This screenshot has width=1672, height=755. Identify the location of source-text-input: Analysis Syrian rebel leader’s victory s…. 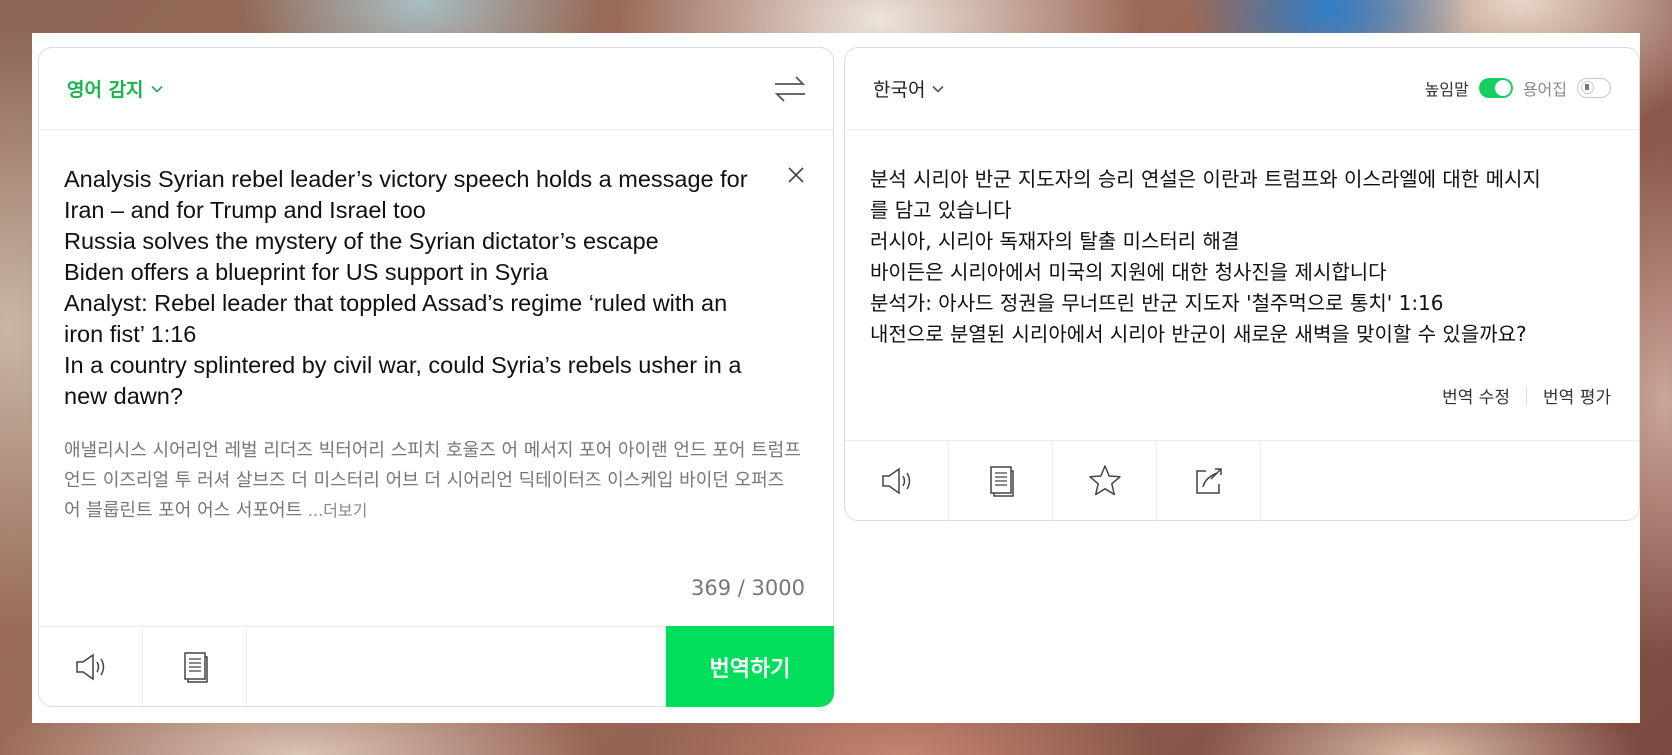
(409, 288).